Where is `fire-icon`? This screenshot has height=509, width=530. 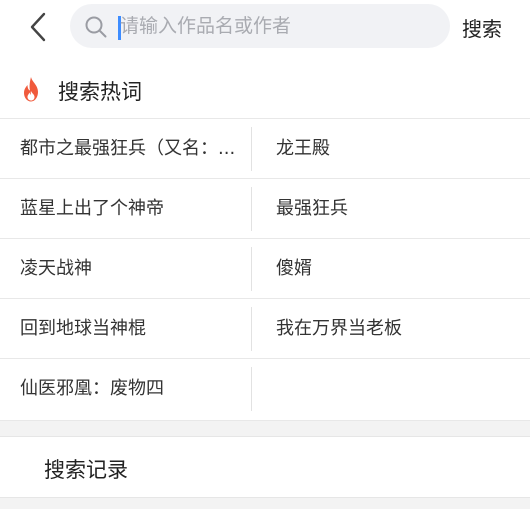 fire-icon is located at coordinates (31, 89).